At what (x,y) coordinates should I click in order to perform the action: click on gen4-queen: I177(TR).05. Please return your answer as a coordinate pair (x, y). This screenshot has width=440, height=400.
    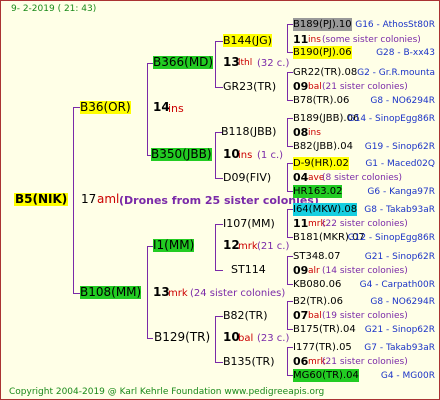
    Looking at the image, I should click on (322, 347).